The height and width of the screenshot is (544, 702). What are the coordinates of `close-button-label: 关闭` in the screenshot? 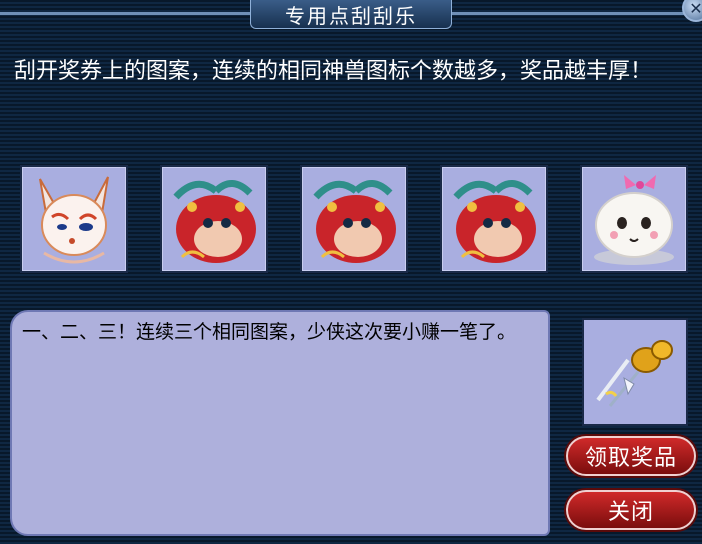 It's located at (630, 512).